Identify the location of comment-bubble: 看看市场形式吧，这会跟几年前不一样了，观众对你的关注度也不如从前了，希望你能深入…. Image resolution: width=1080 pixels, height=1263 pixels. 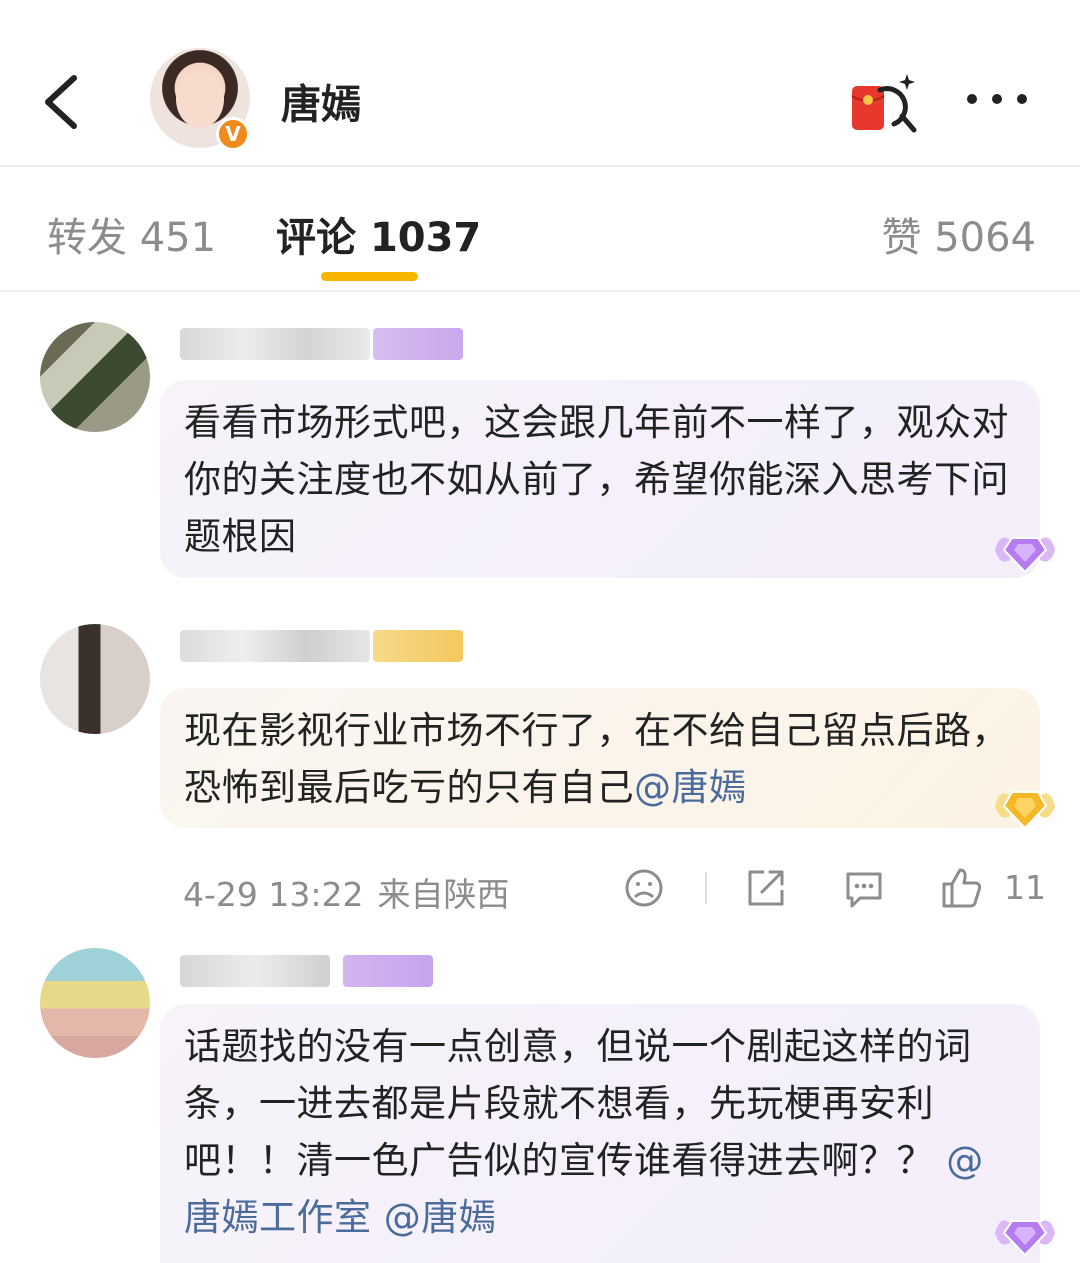
(600, 479).